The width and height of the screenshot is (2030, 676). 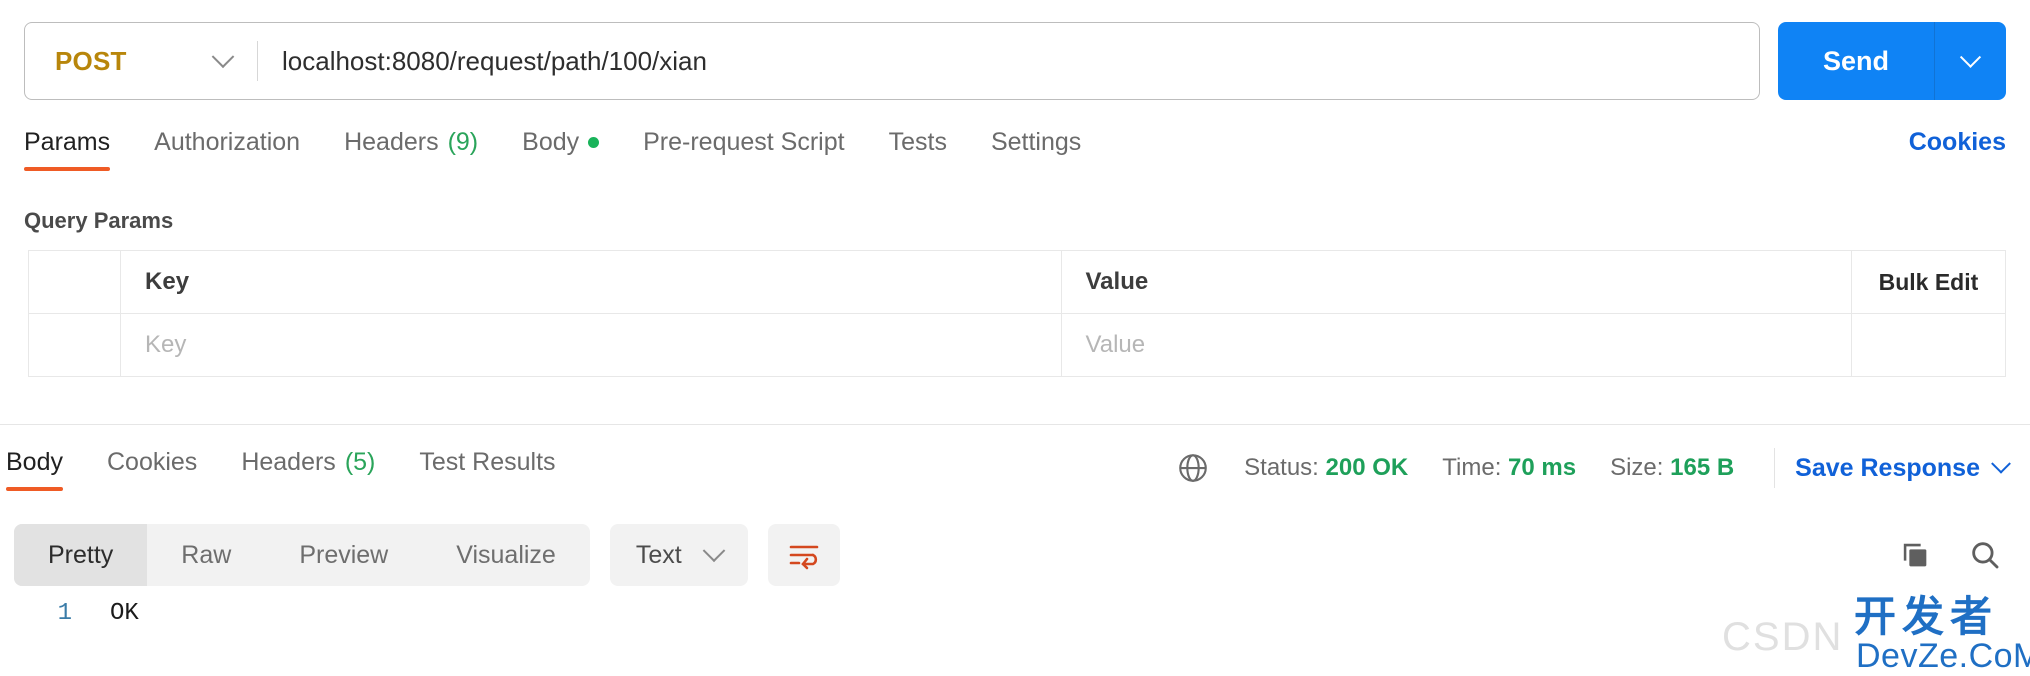 I want to click on time-label: Time:, so click(x=1472, y=467).